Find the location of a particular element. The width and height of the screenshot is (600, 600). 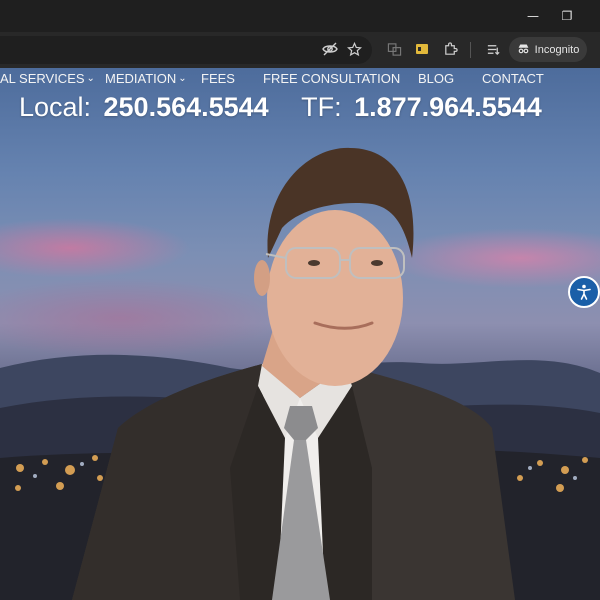

incognito-label: Incognito is located at coordinates (557, 49).